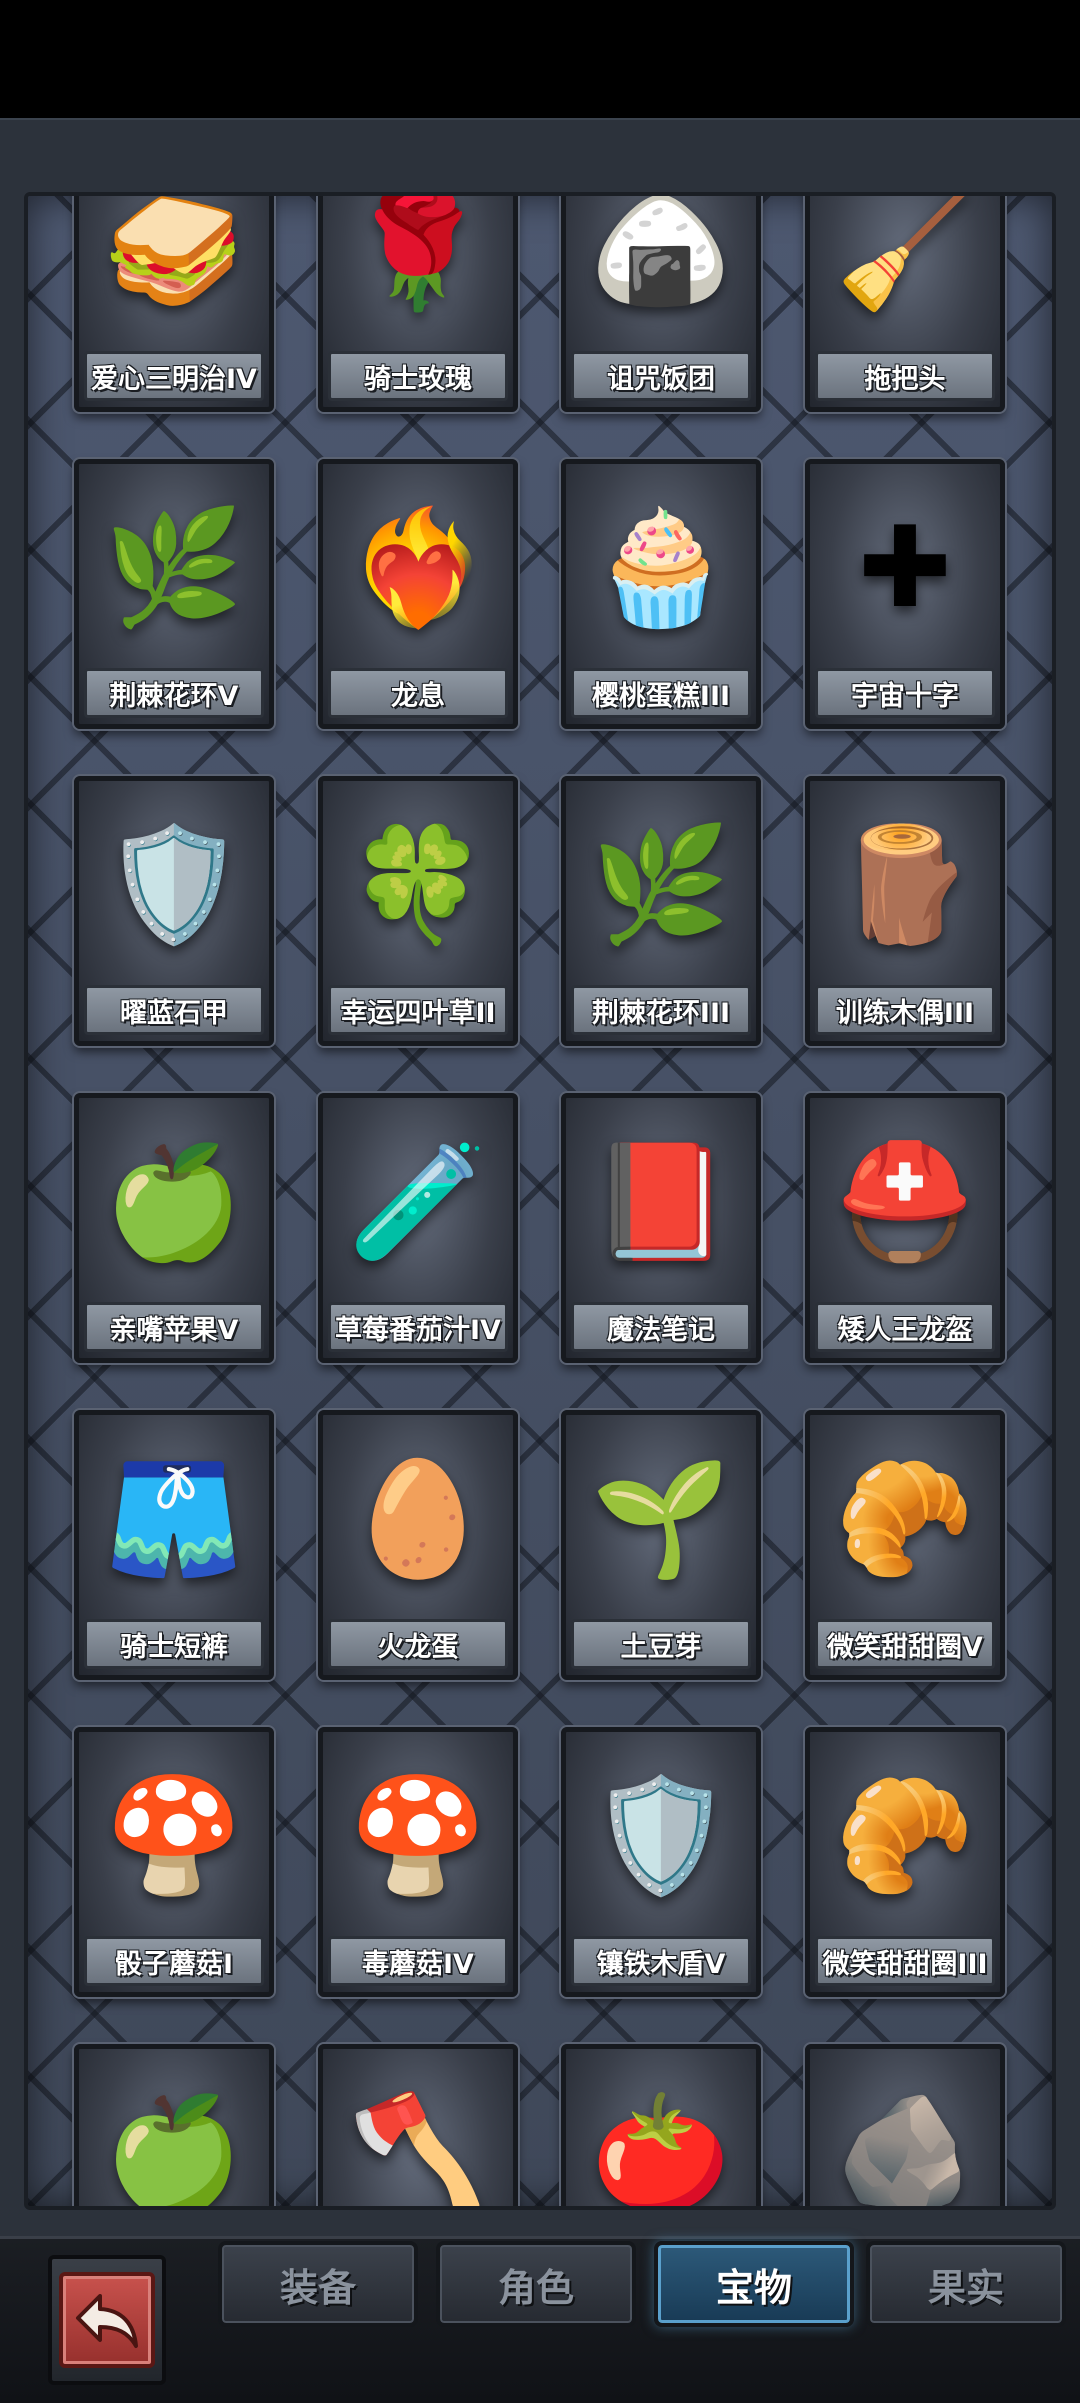  I want to click on treasure-name-label: 荆棘花环V, so click(174, 693).